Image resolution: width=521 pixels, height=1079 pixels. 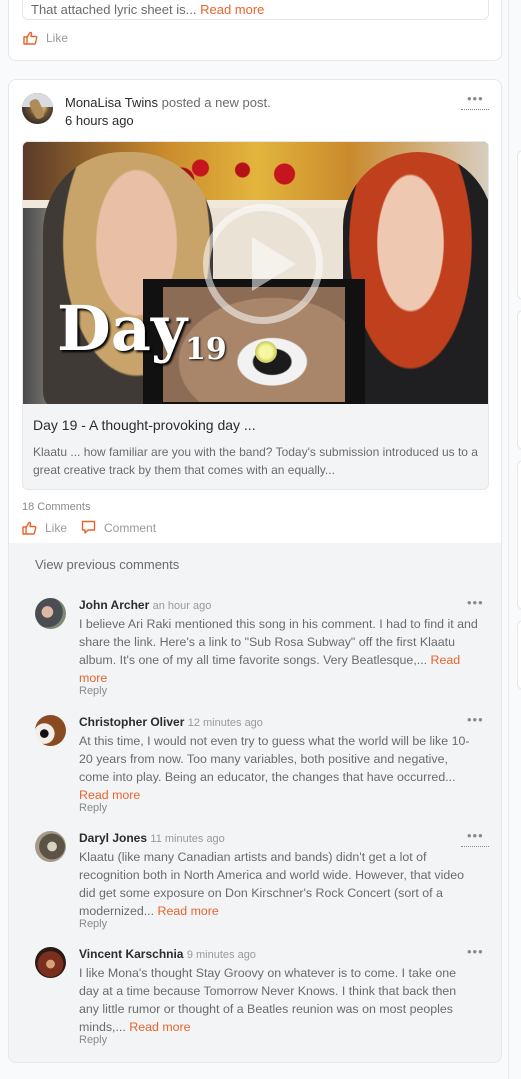 I want to click on comment-button: Comment, so click(x=118, y=527).